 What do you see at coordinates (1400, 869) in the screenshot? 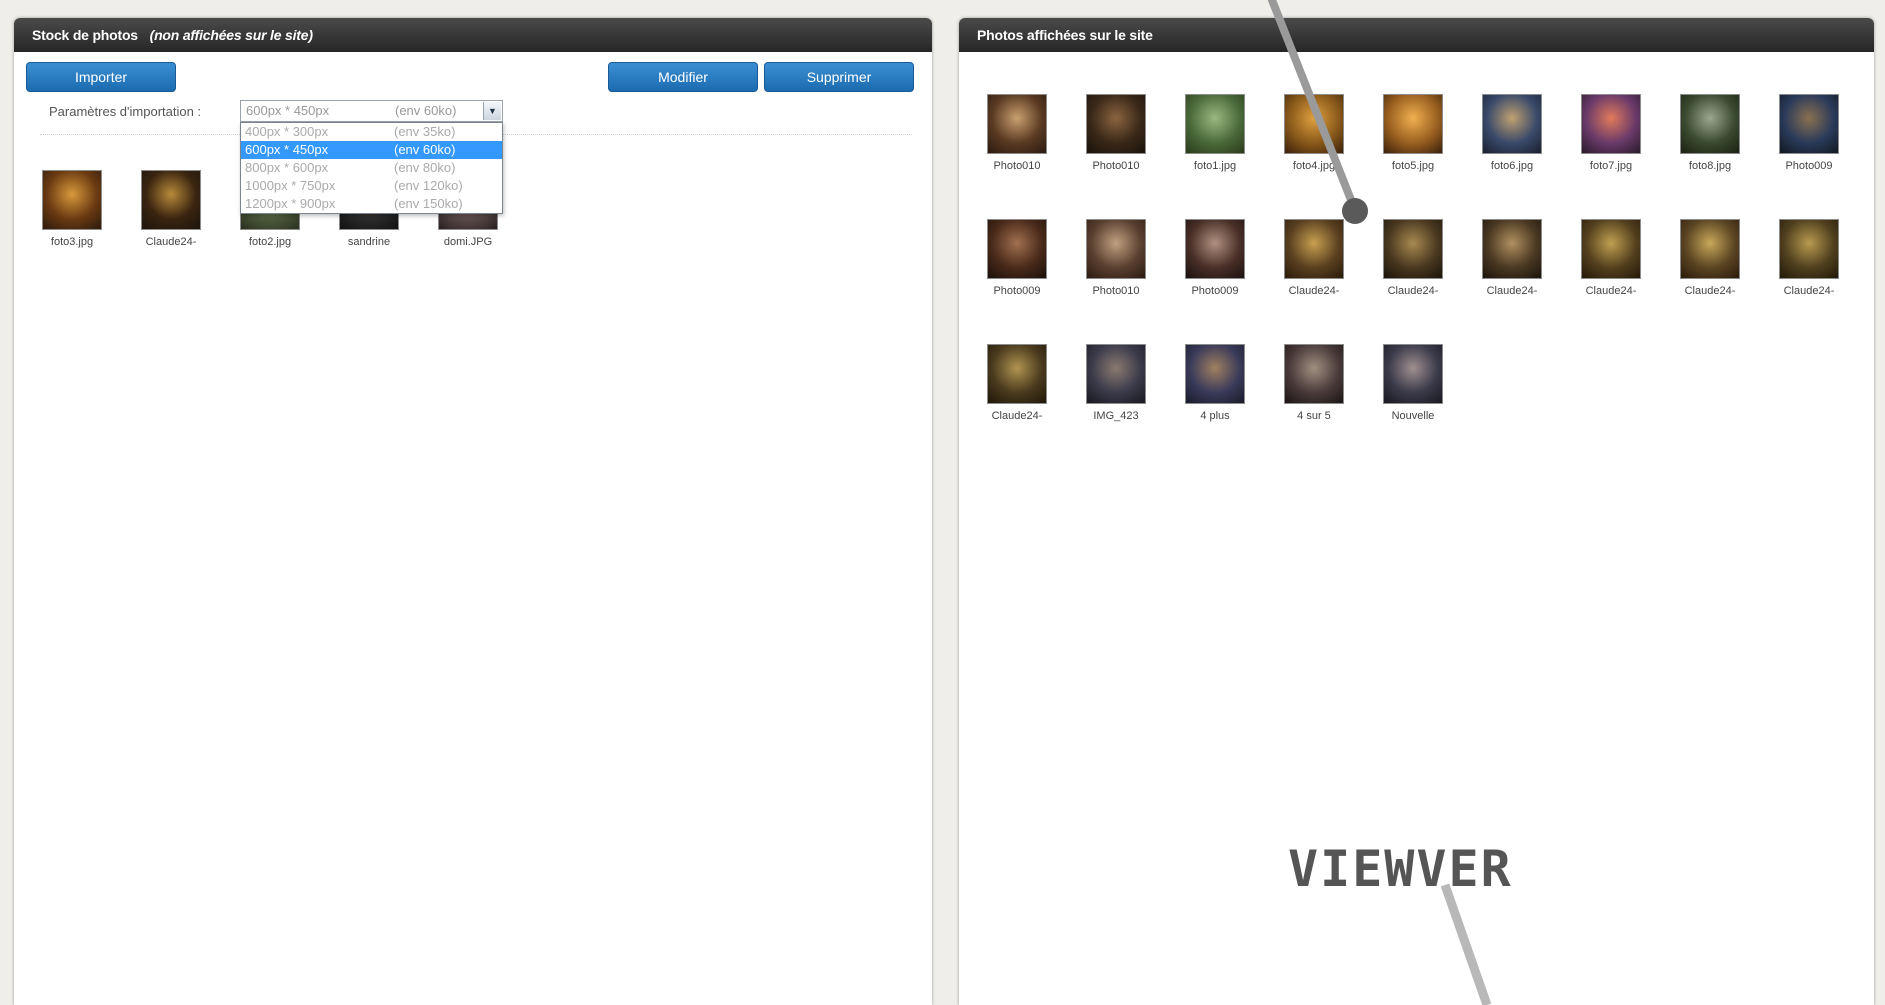
I see `viewer-label: VIEWVER` at bounding box center [1400, 869].